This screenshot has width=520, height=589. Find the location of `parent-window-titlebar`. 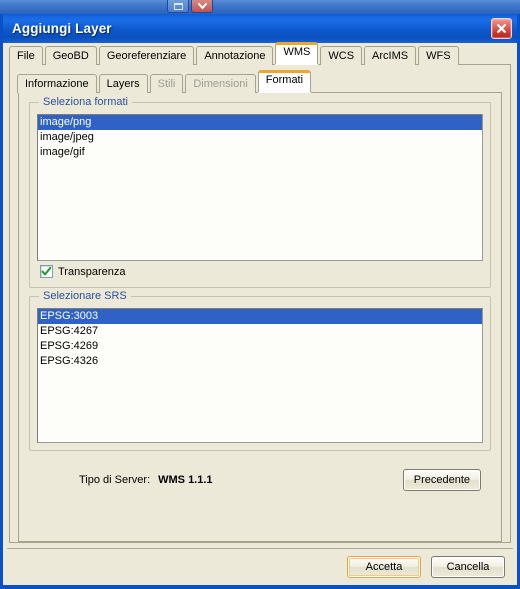

parent-window-titlebar is located at coordinates (260, 7).